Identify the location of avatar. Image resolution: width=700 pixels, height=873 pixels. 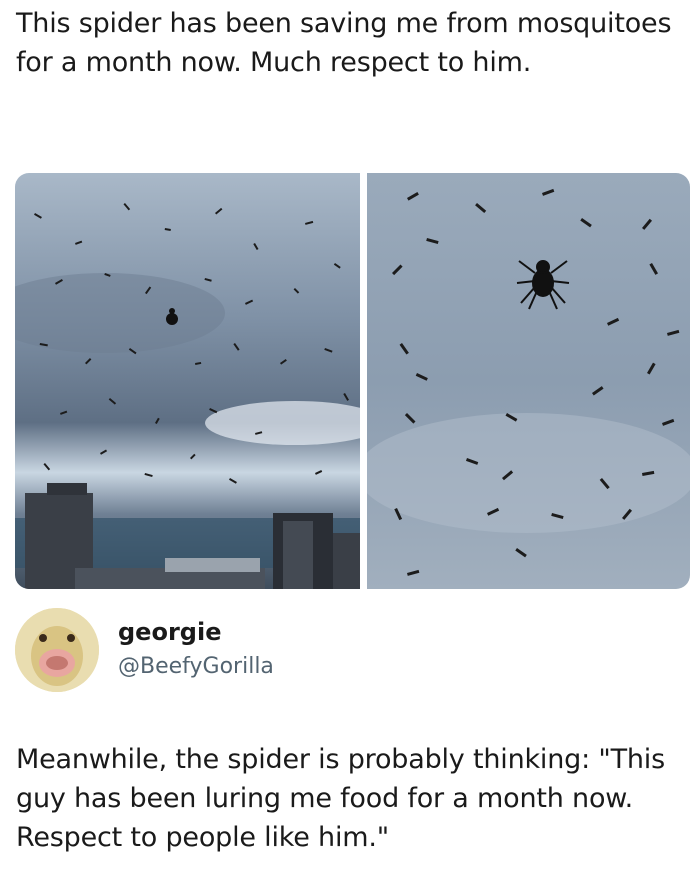
(57, 650).